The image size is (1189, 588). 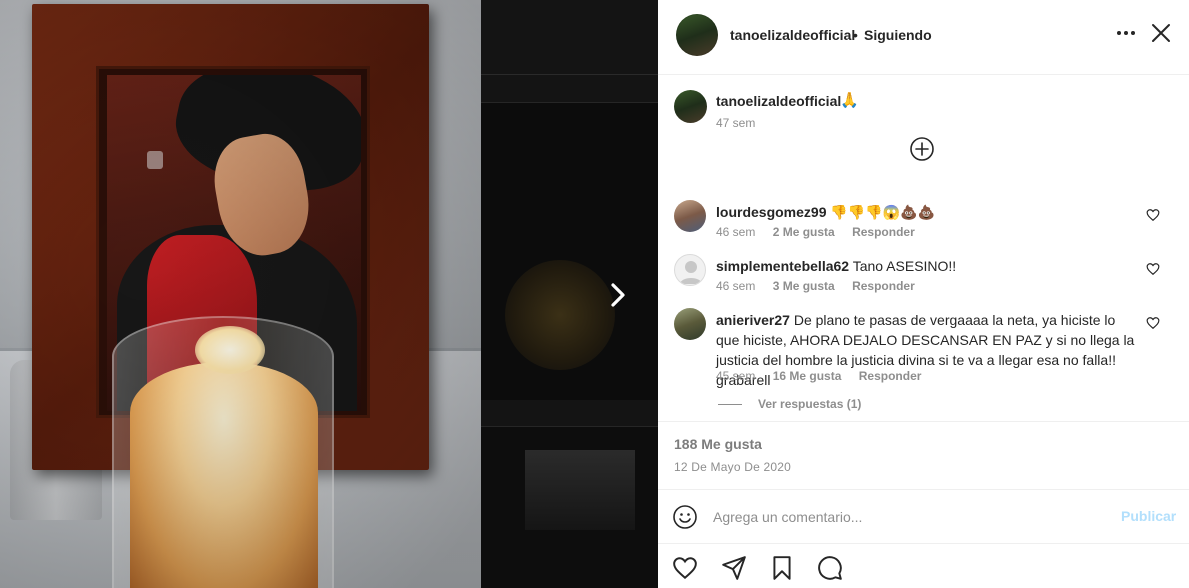 I want to click on commenter-username: lourdesgomez99, so click(x=771, y=212).